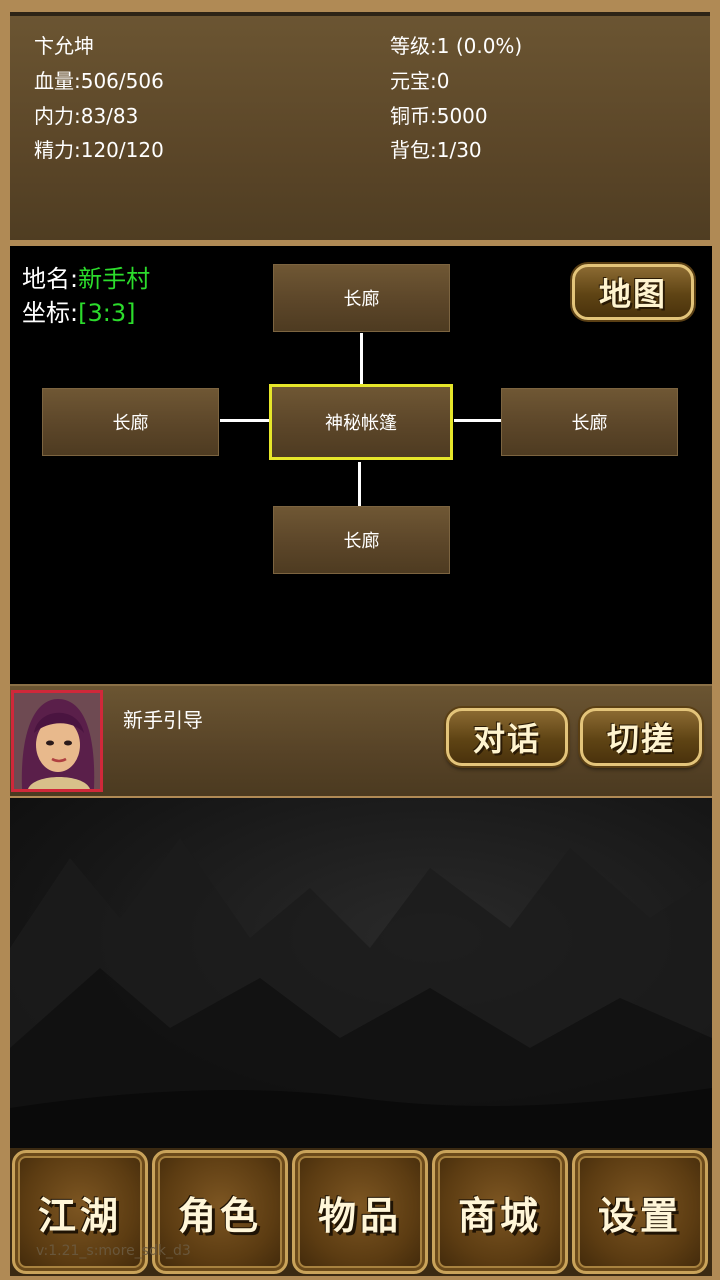 This screenshot has height=1280, width=720. Describe the element at coordinates (456, 46) in the screenshot. I see `player-level: 等级:1 (0.0%)` at that location.